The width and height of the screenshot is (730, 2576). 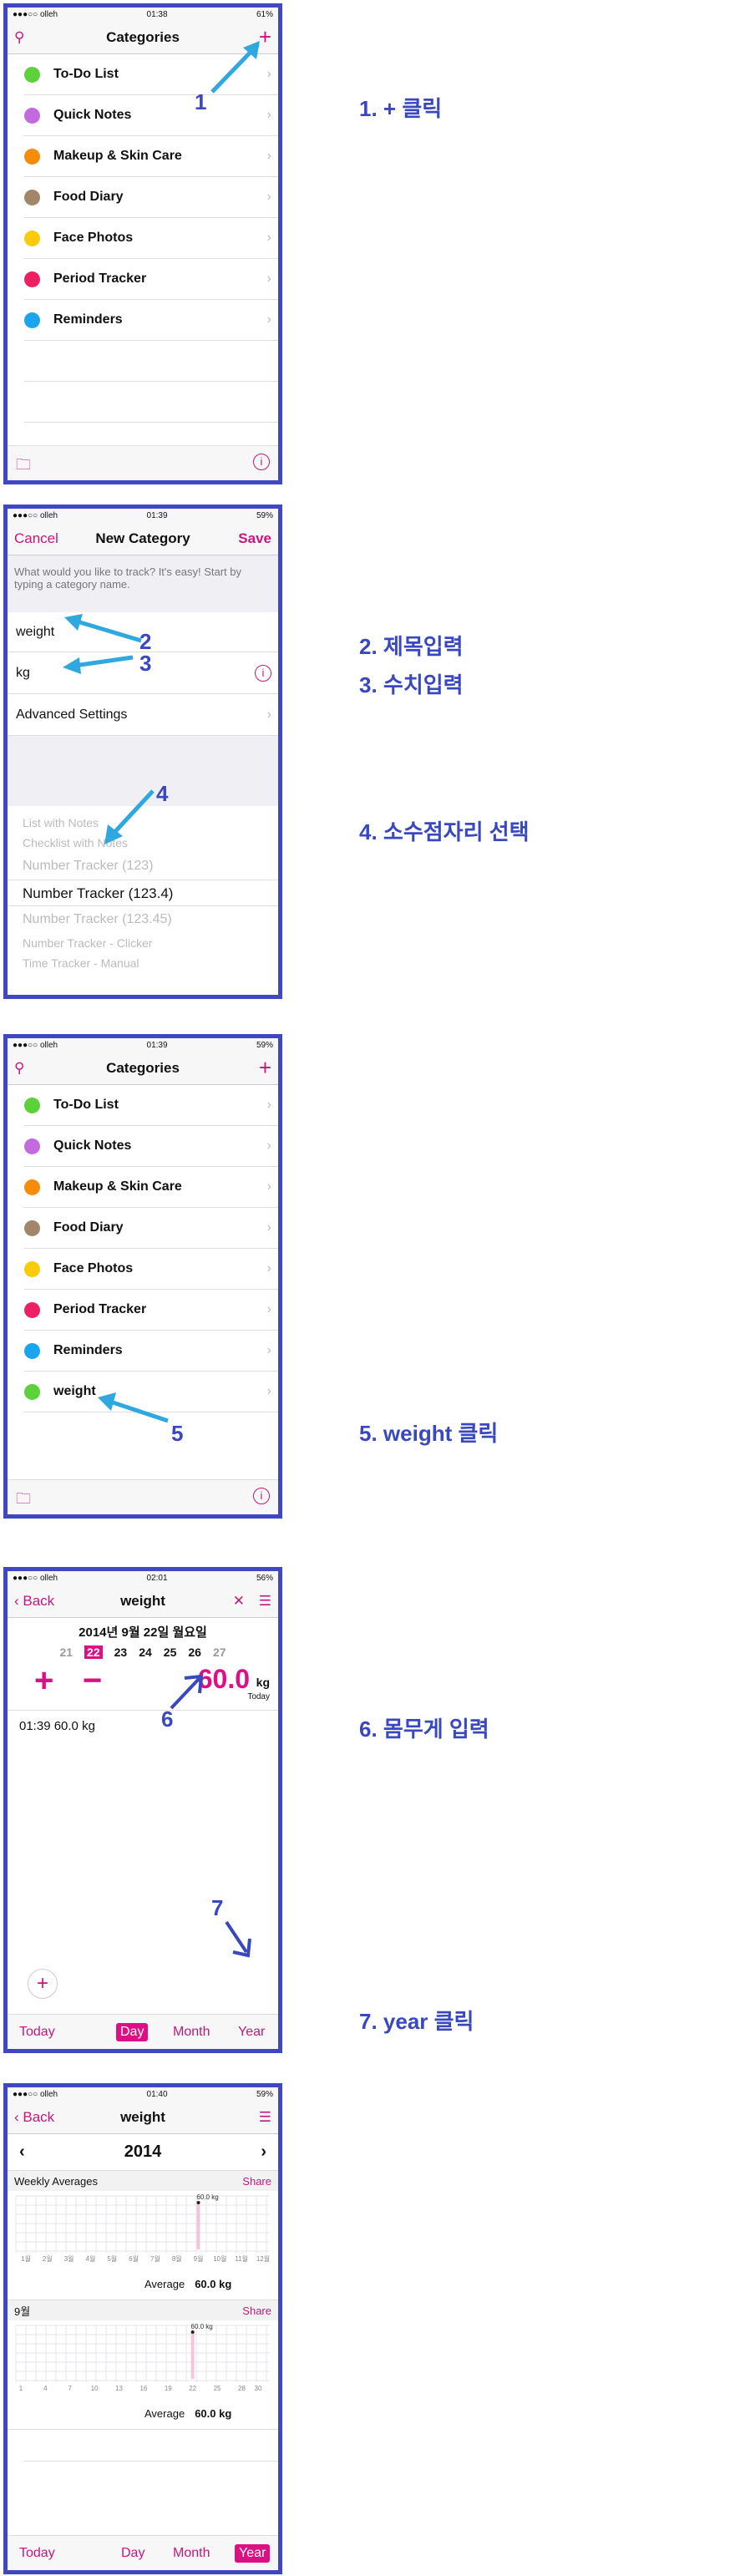 What do you see at coordinates (401, 108) in the screenshot?
I see `step-label-1: 1. + 클릭` at bounding box center [401, 108].